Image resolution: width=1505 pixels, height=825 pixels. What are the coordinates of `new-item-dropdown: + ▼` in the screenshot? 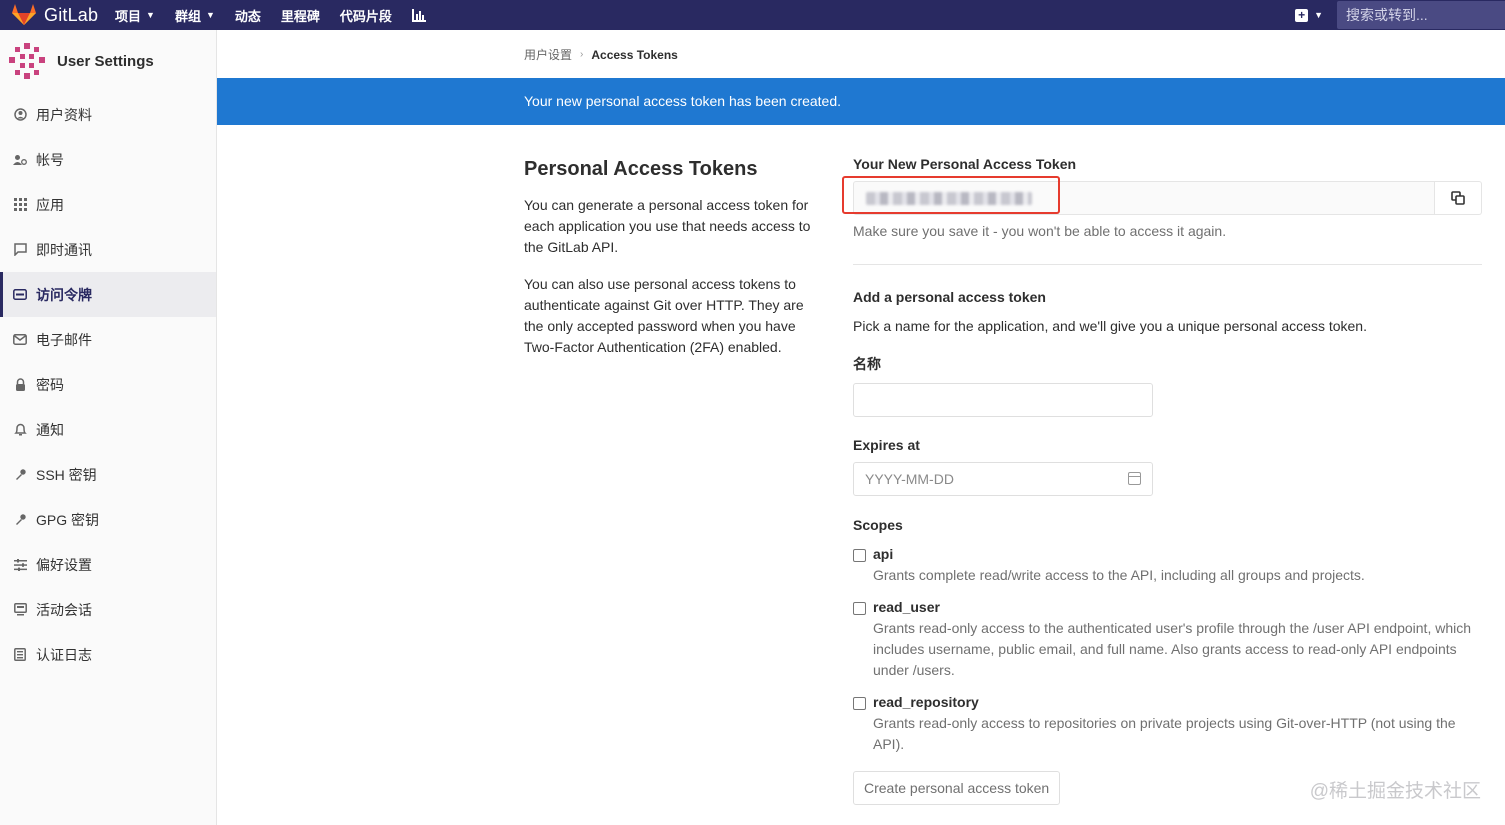 It's located at (1309, 15).